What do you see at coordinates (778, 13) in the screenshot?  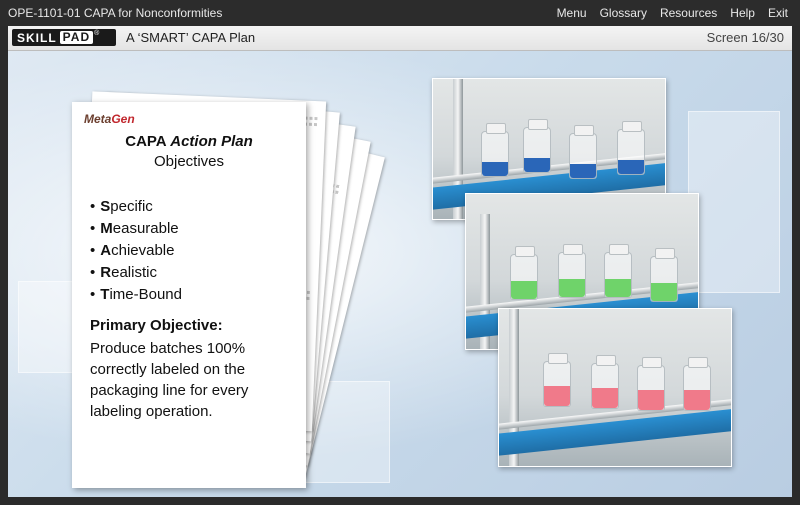 I see `nav-exit-link: Exit` at bounding box center [778, 13].